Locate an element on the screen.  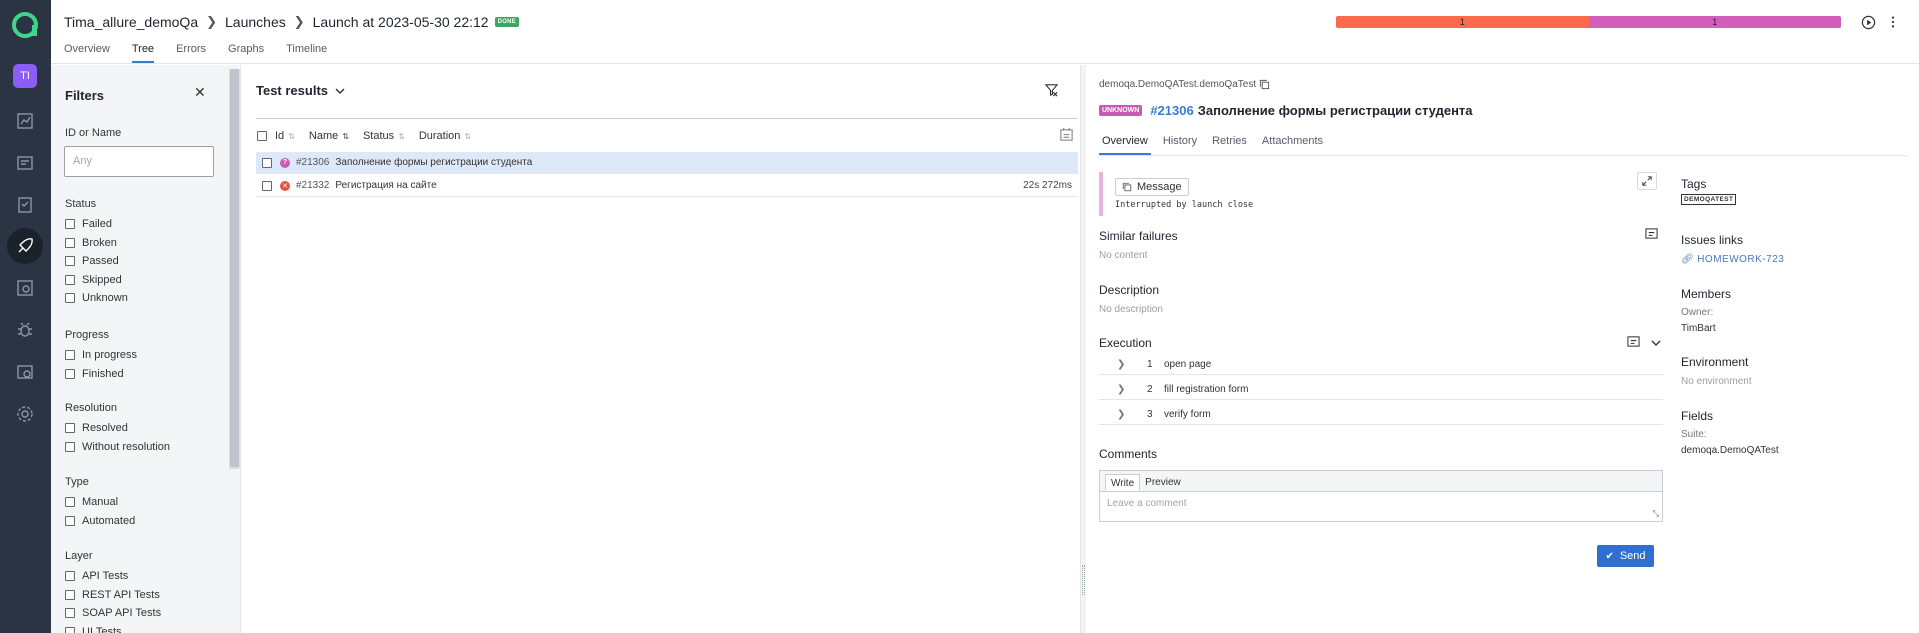
issue-link: 🔗︎ HOMEWORK-723 is located at coordinates (1732, 259).